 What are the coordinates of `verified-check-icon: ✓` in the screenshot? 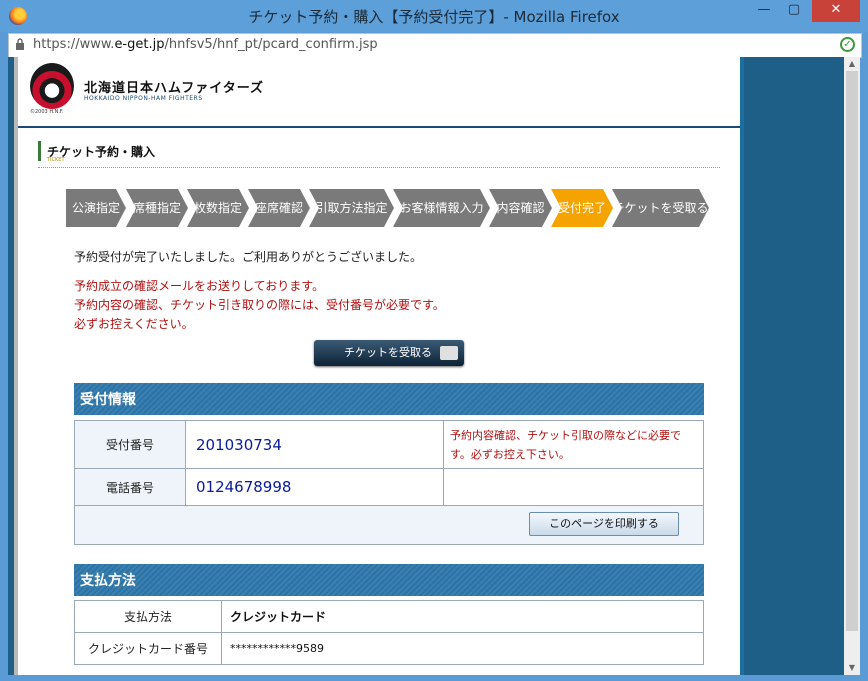 It's located at (847, 44).